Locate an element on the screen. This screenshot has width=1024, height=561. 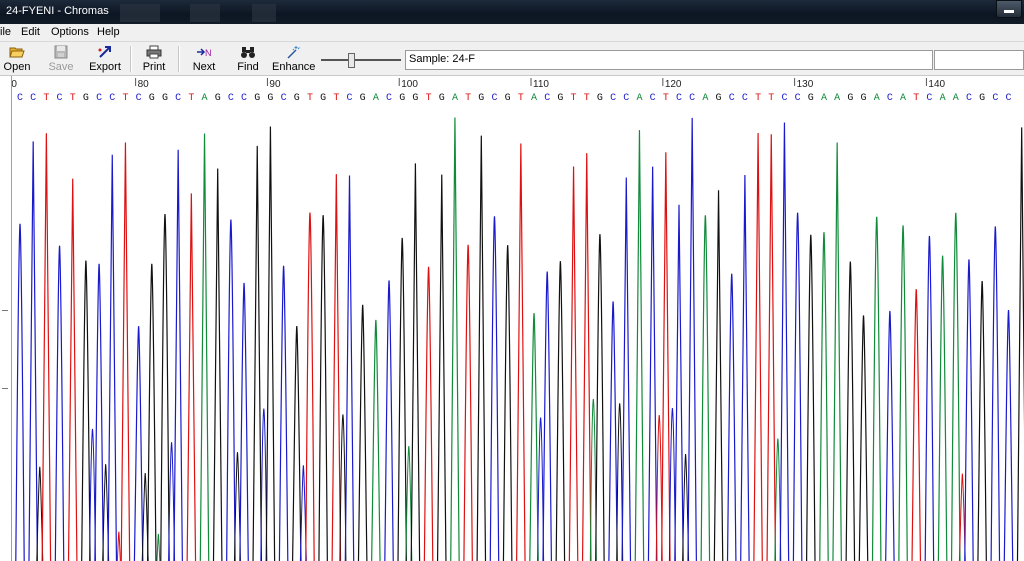
open-button: Open is located at coordinates (17, 58).